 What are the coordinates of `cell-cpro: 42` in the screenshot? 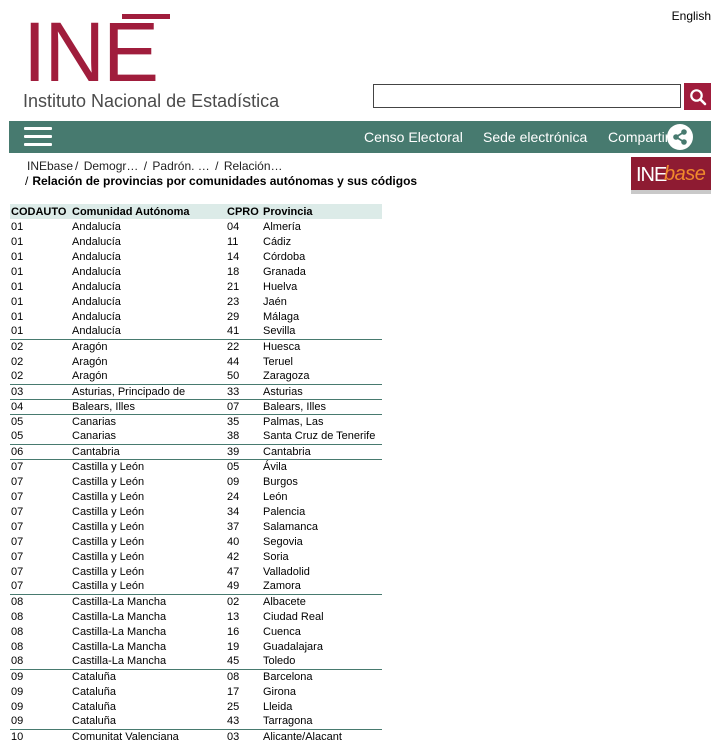 It's located at (233, 556).